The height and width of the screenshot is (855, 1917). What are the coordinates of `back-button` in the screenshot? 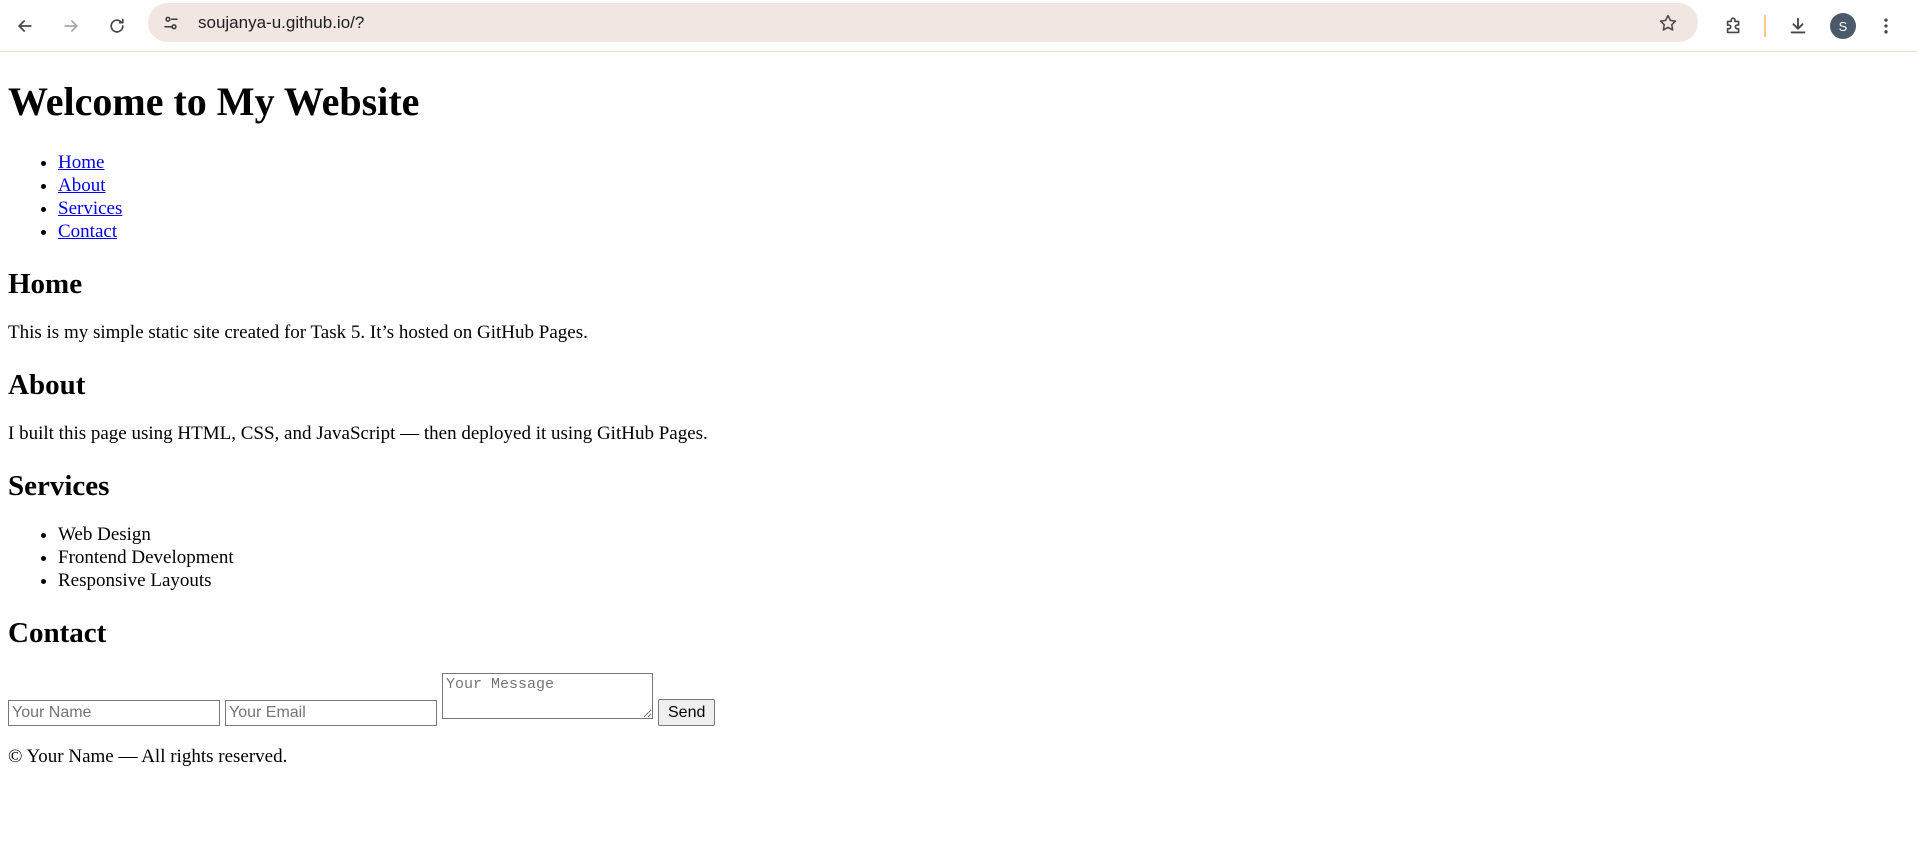 It's located at (25, 26).